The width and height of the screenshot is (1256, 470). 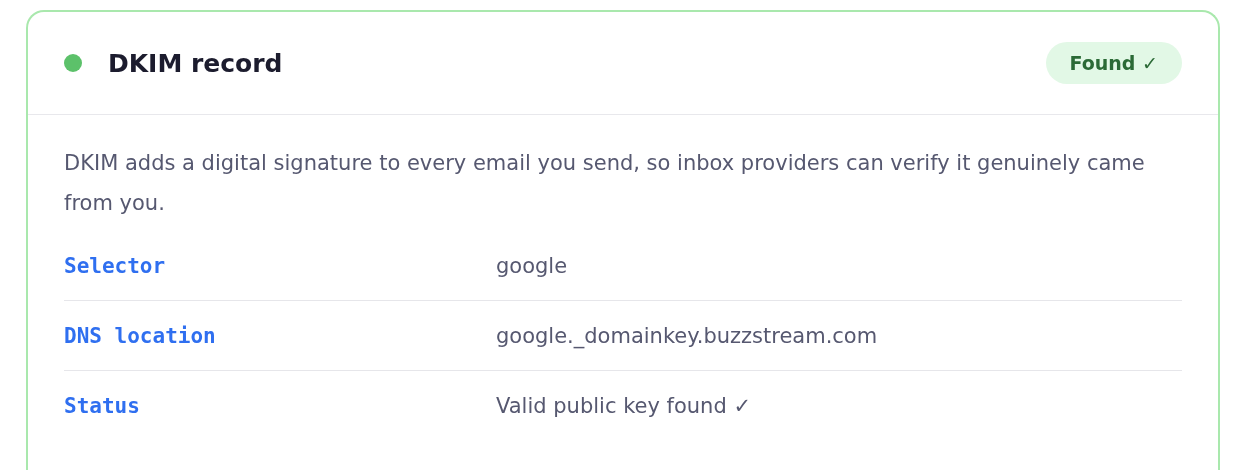 What do you see at coordinates (196, 63) in the screenshot?
I see `card-title: DKIM record` at bounding box center [196, 63].